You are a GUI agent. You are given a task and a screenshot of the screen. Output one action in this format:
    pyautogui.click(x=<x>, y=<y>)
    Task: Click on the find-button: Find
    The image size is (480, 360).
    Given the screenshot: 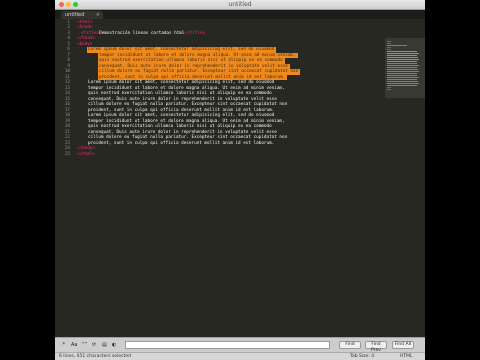 What is the action you would take?
    pyautogui.click(x=350, y=345)
    